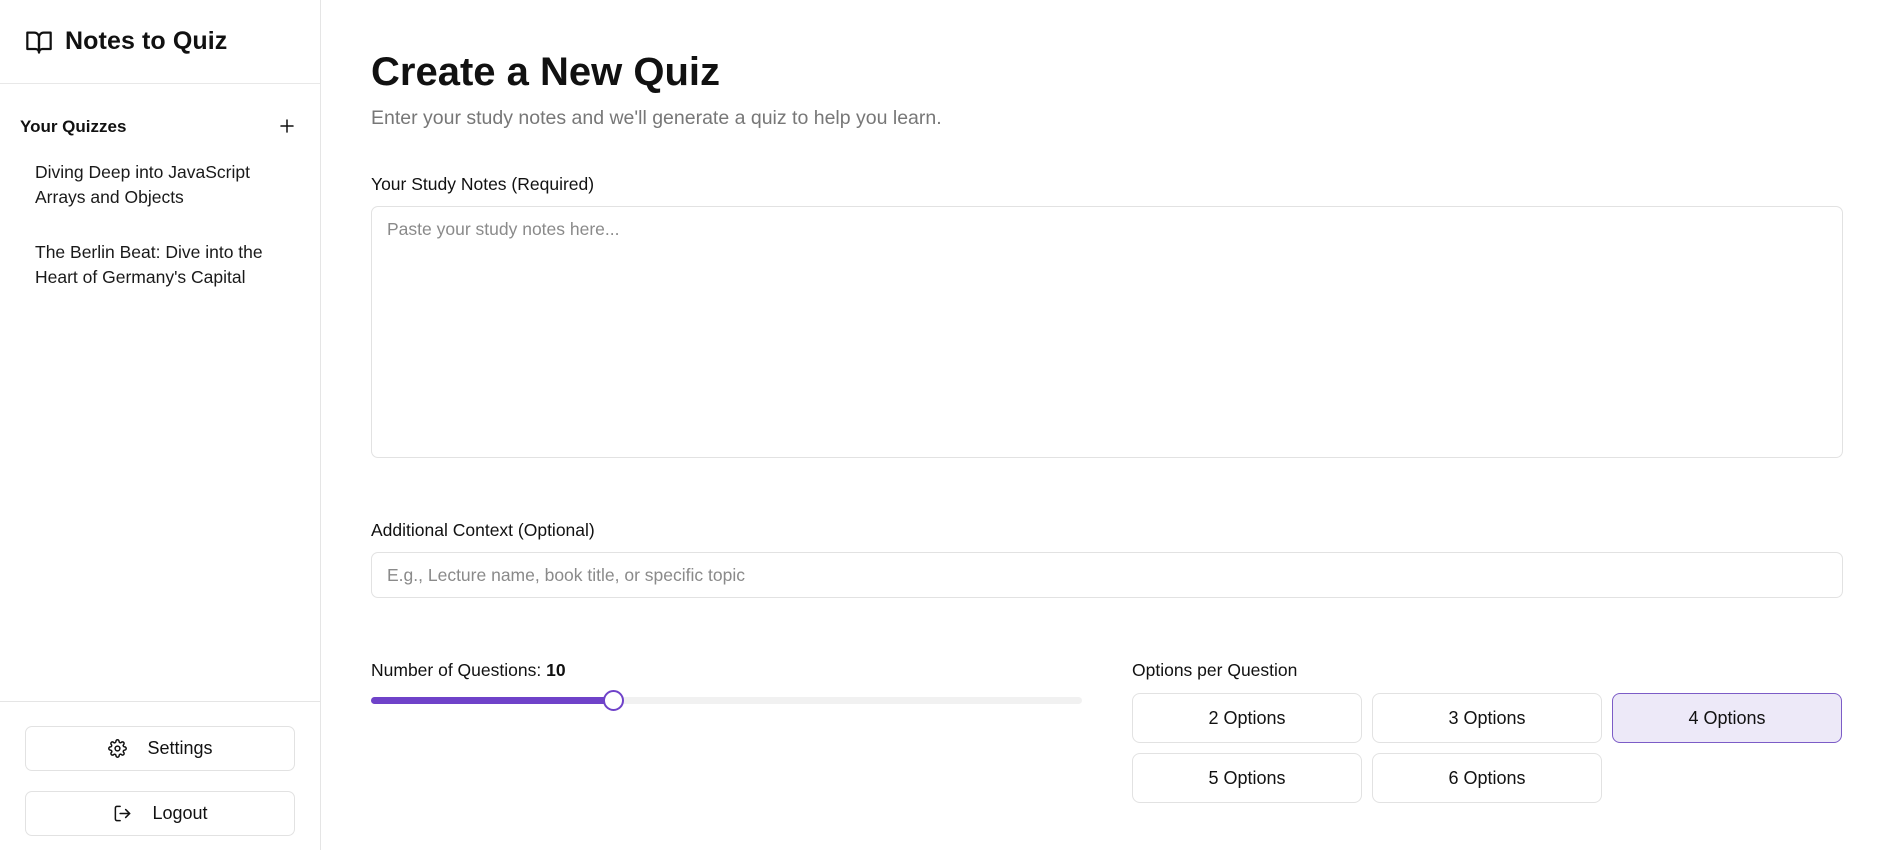  What do you see at coordinates (456, 670) in the screenshot?
I see `questions-label-text: Number of Questions:` at bounding box center [456, 670].